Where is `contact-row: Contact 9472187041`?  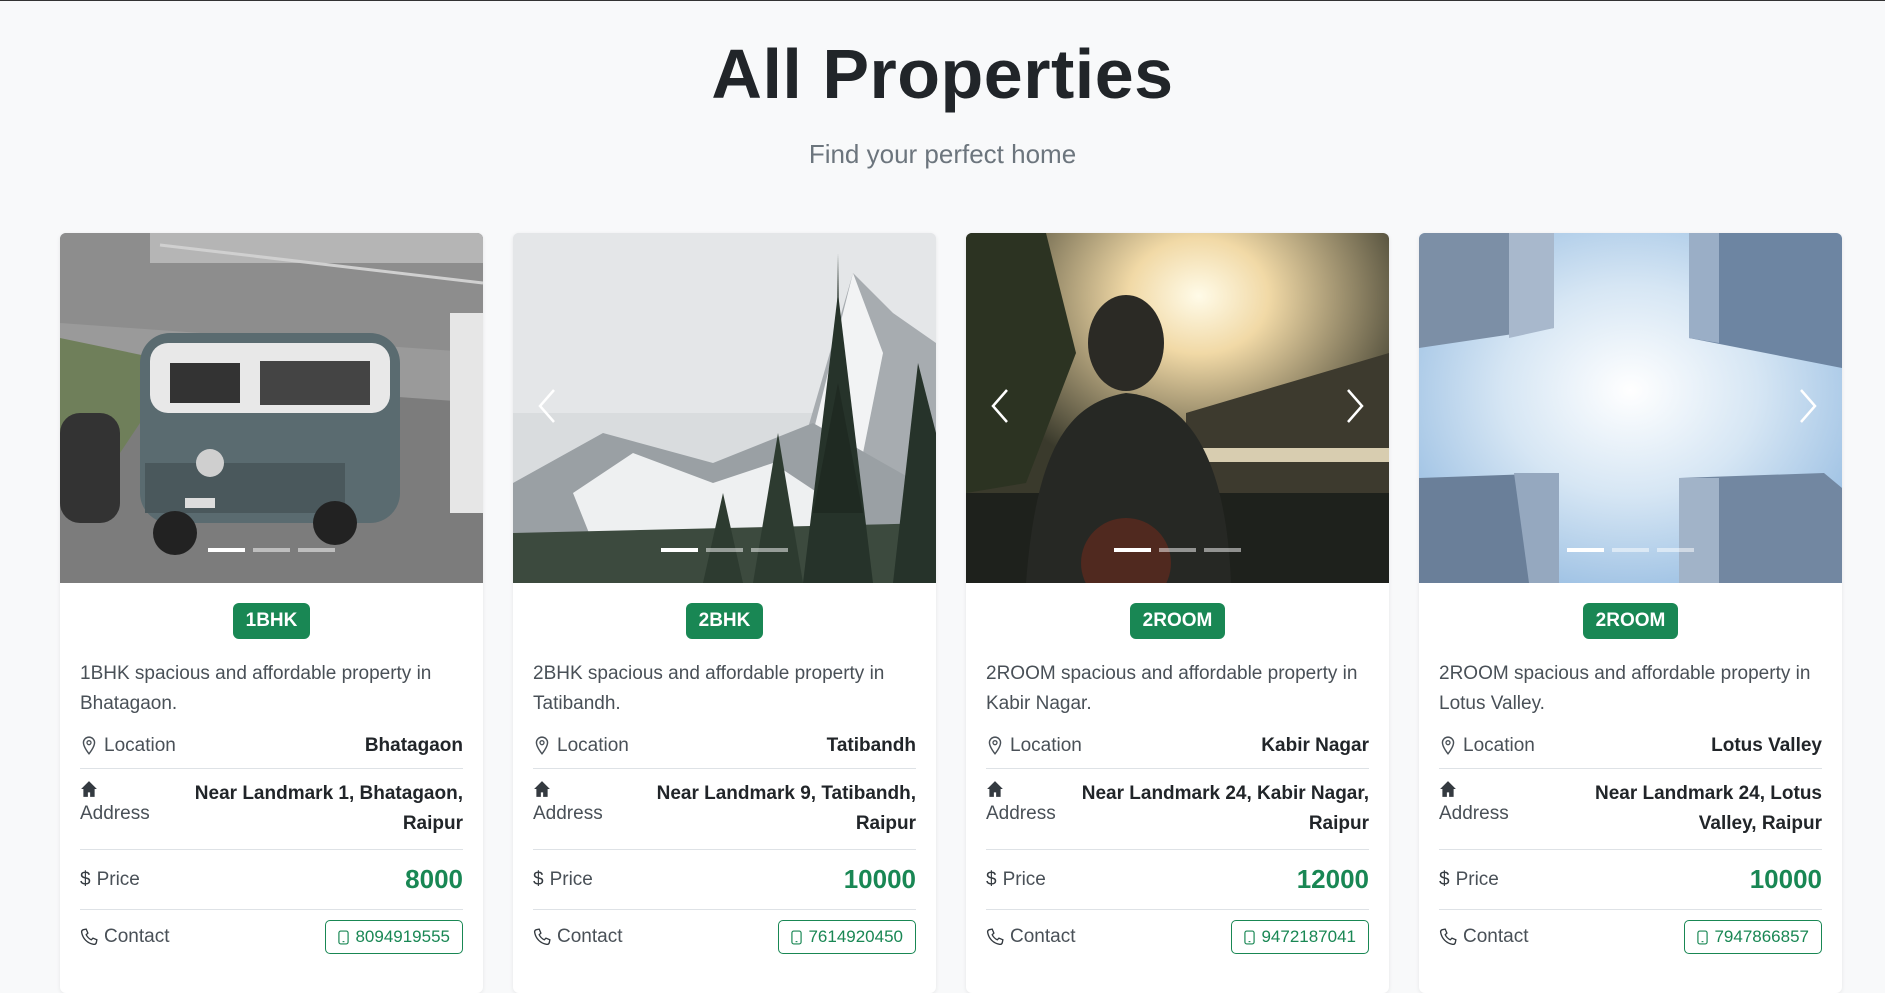
contact-row: Contact 9472187041 is located at coordinates (1177, 932).